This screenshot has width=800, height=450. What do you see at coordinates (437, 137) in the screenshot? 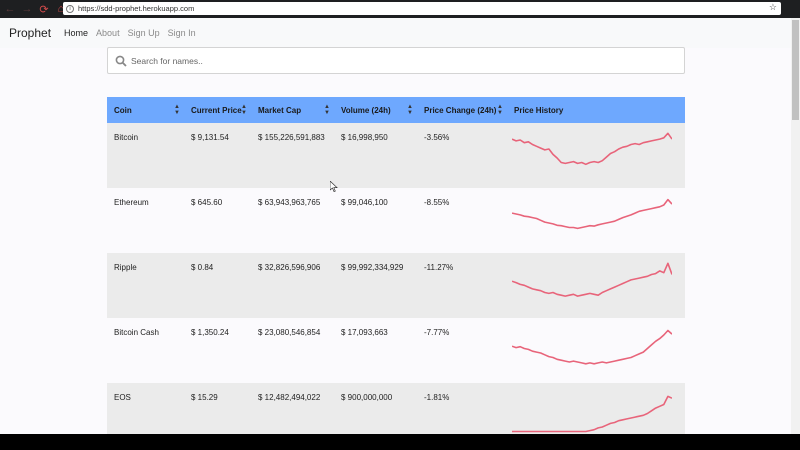
I see `price-change: -3.56%` at bounding box center [437, 137].